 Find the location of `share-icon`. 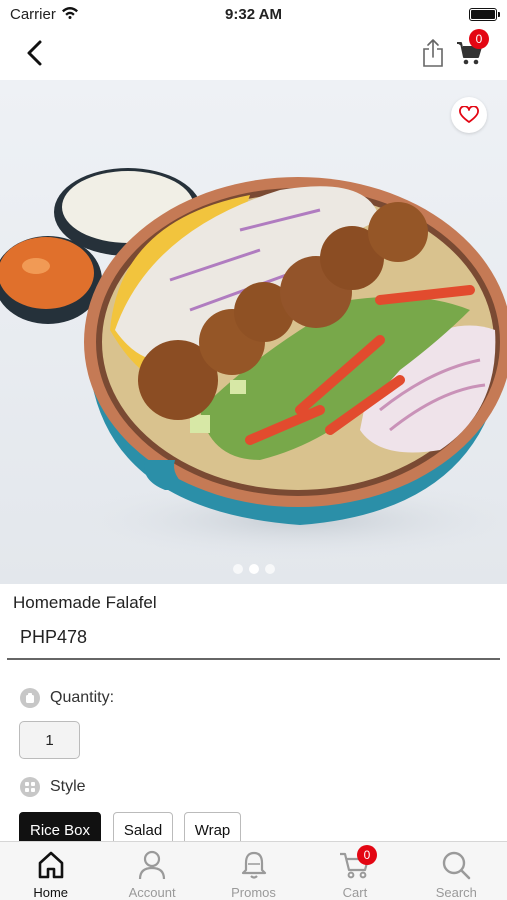

share-icon is located at coordinates (433, 53).